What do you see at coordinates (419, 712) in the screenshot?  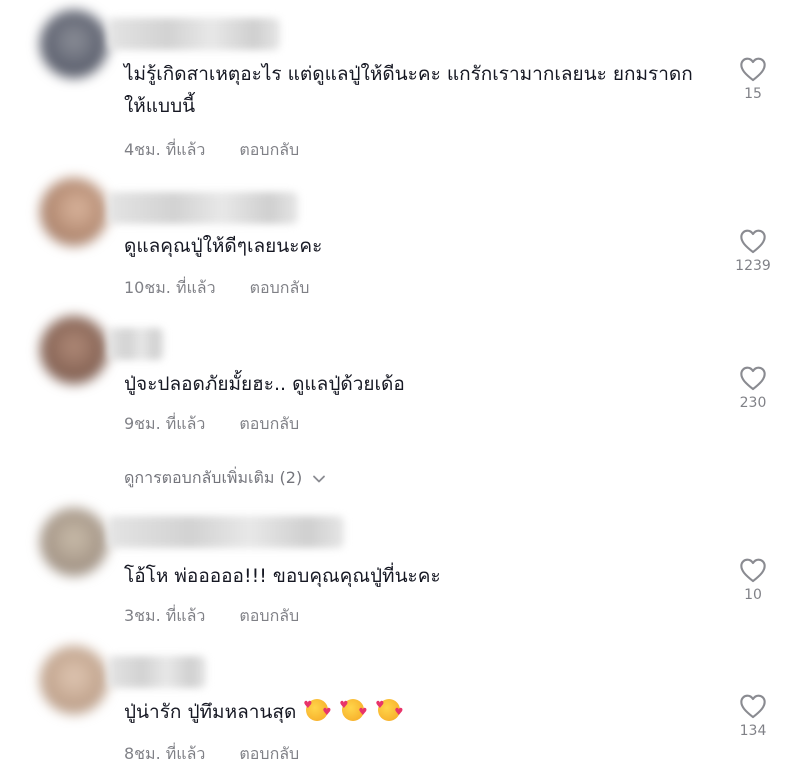 I see `comment-text: ปู่น่ารัก ปู่ทึมหลานสุด` at bounding box center [419, 712].